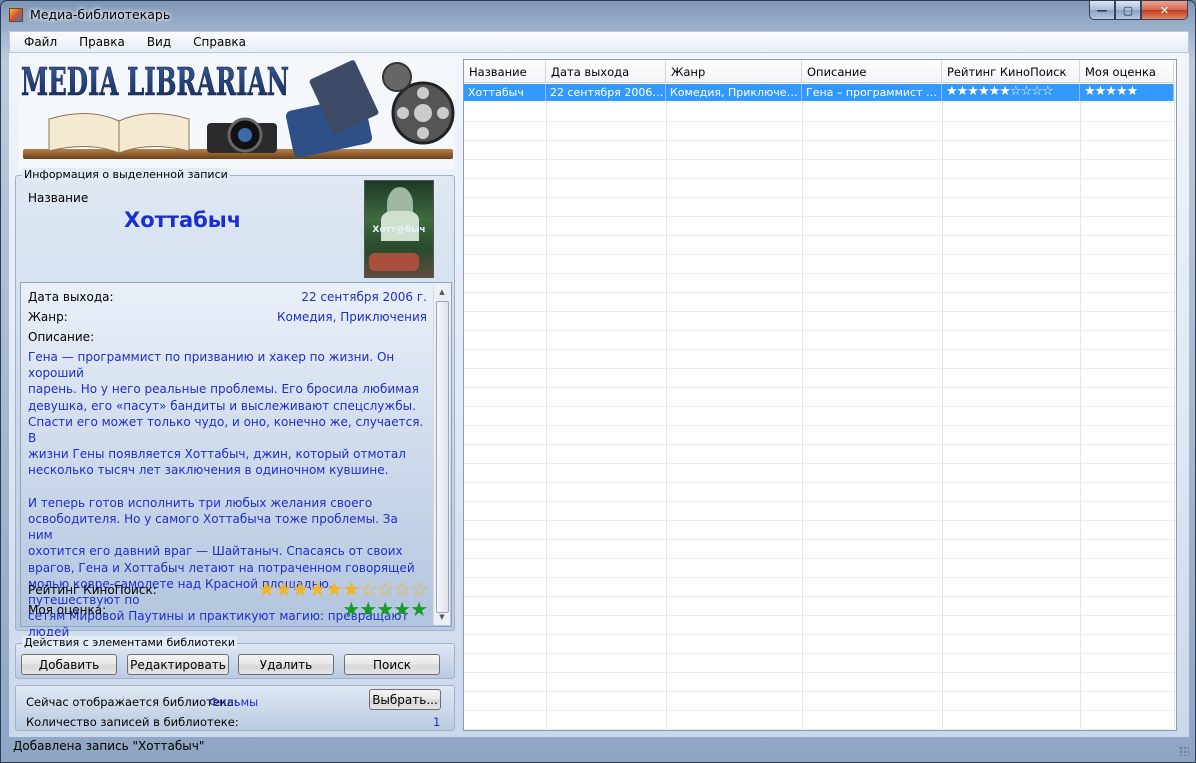  Describe the element at coordinates (599, 42) in the screenshot. I see `menu-bar: Файл Правка Вид Справка` at that location.